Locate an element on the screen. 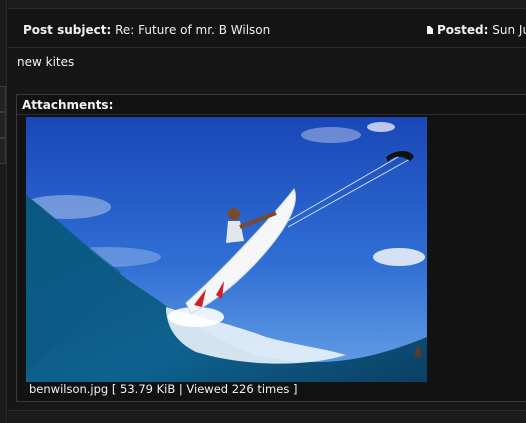 Image resolution: width=526 pixels, height=423 pixels. bottom-band is located at coordinates (267, 416).